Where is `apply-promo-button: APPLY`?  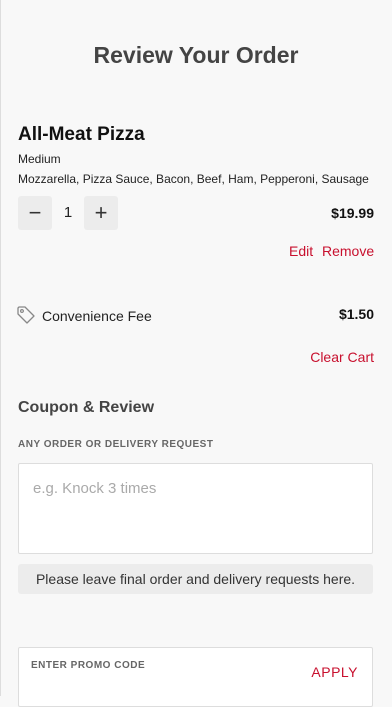 apply-promo-button: APPLY is located at coordinates (334, 672).